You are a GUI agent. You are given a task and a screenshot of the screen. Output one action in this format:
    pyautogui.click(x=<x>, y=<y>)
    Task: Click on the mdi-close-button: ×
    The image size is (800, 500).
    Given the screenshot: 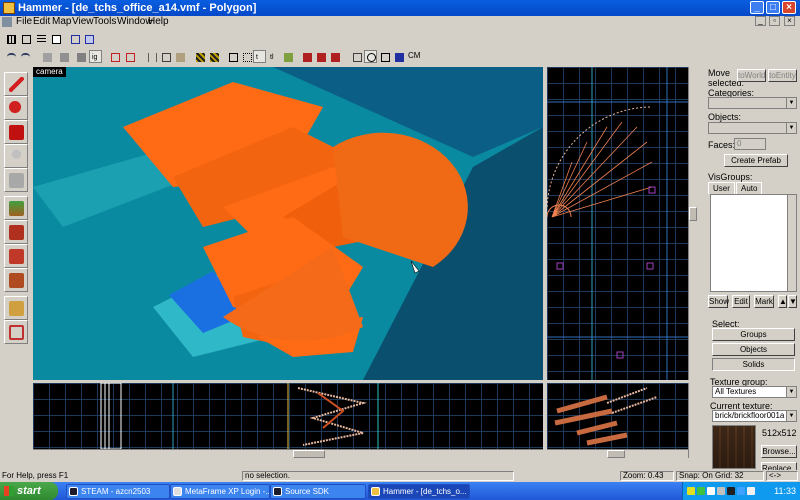 What is the action you would take?
    pyautogui.click(x=789, y=21)
    